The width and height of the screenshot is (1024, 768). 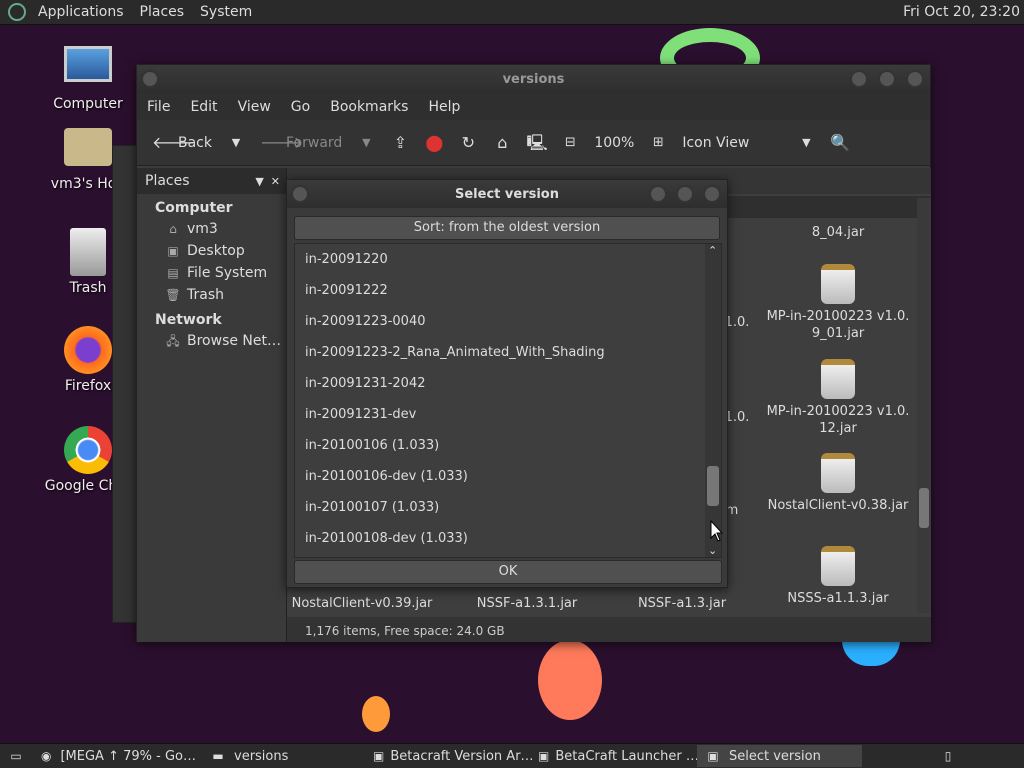 I want to click on reload-icon: ↻, so click(x=468, y=142).